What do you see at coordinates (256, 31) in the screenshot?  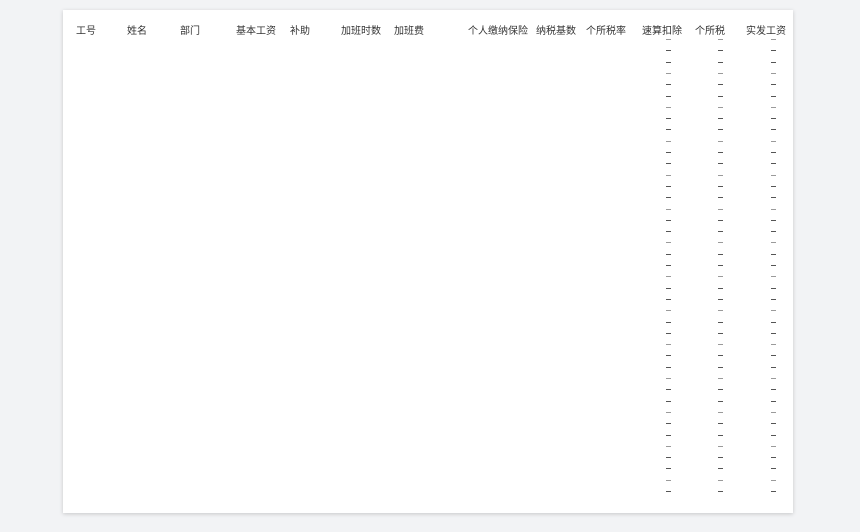 I see `header-base-salary: 基本工资` at bounding box center [256, 31].